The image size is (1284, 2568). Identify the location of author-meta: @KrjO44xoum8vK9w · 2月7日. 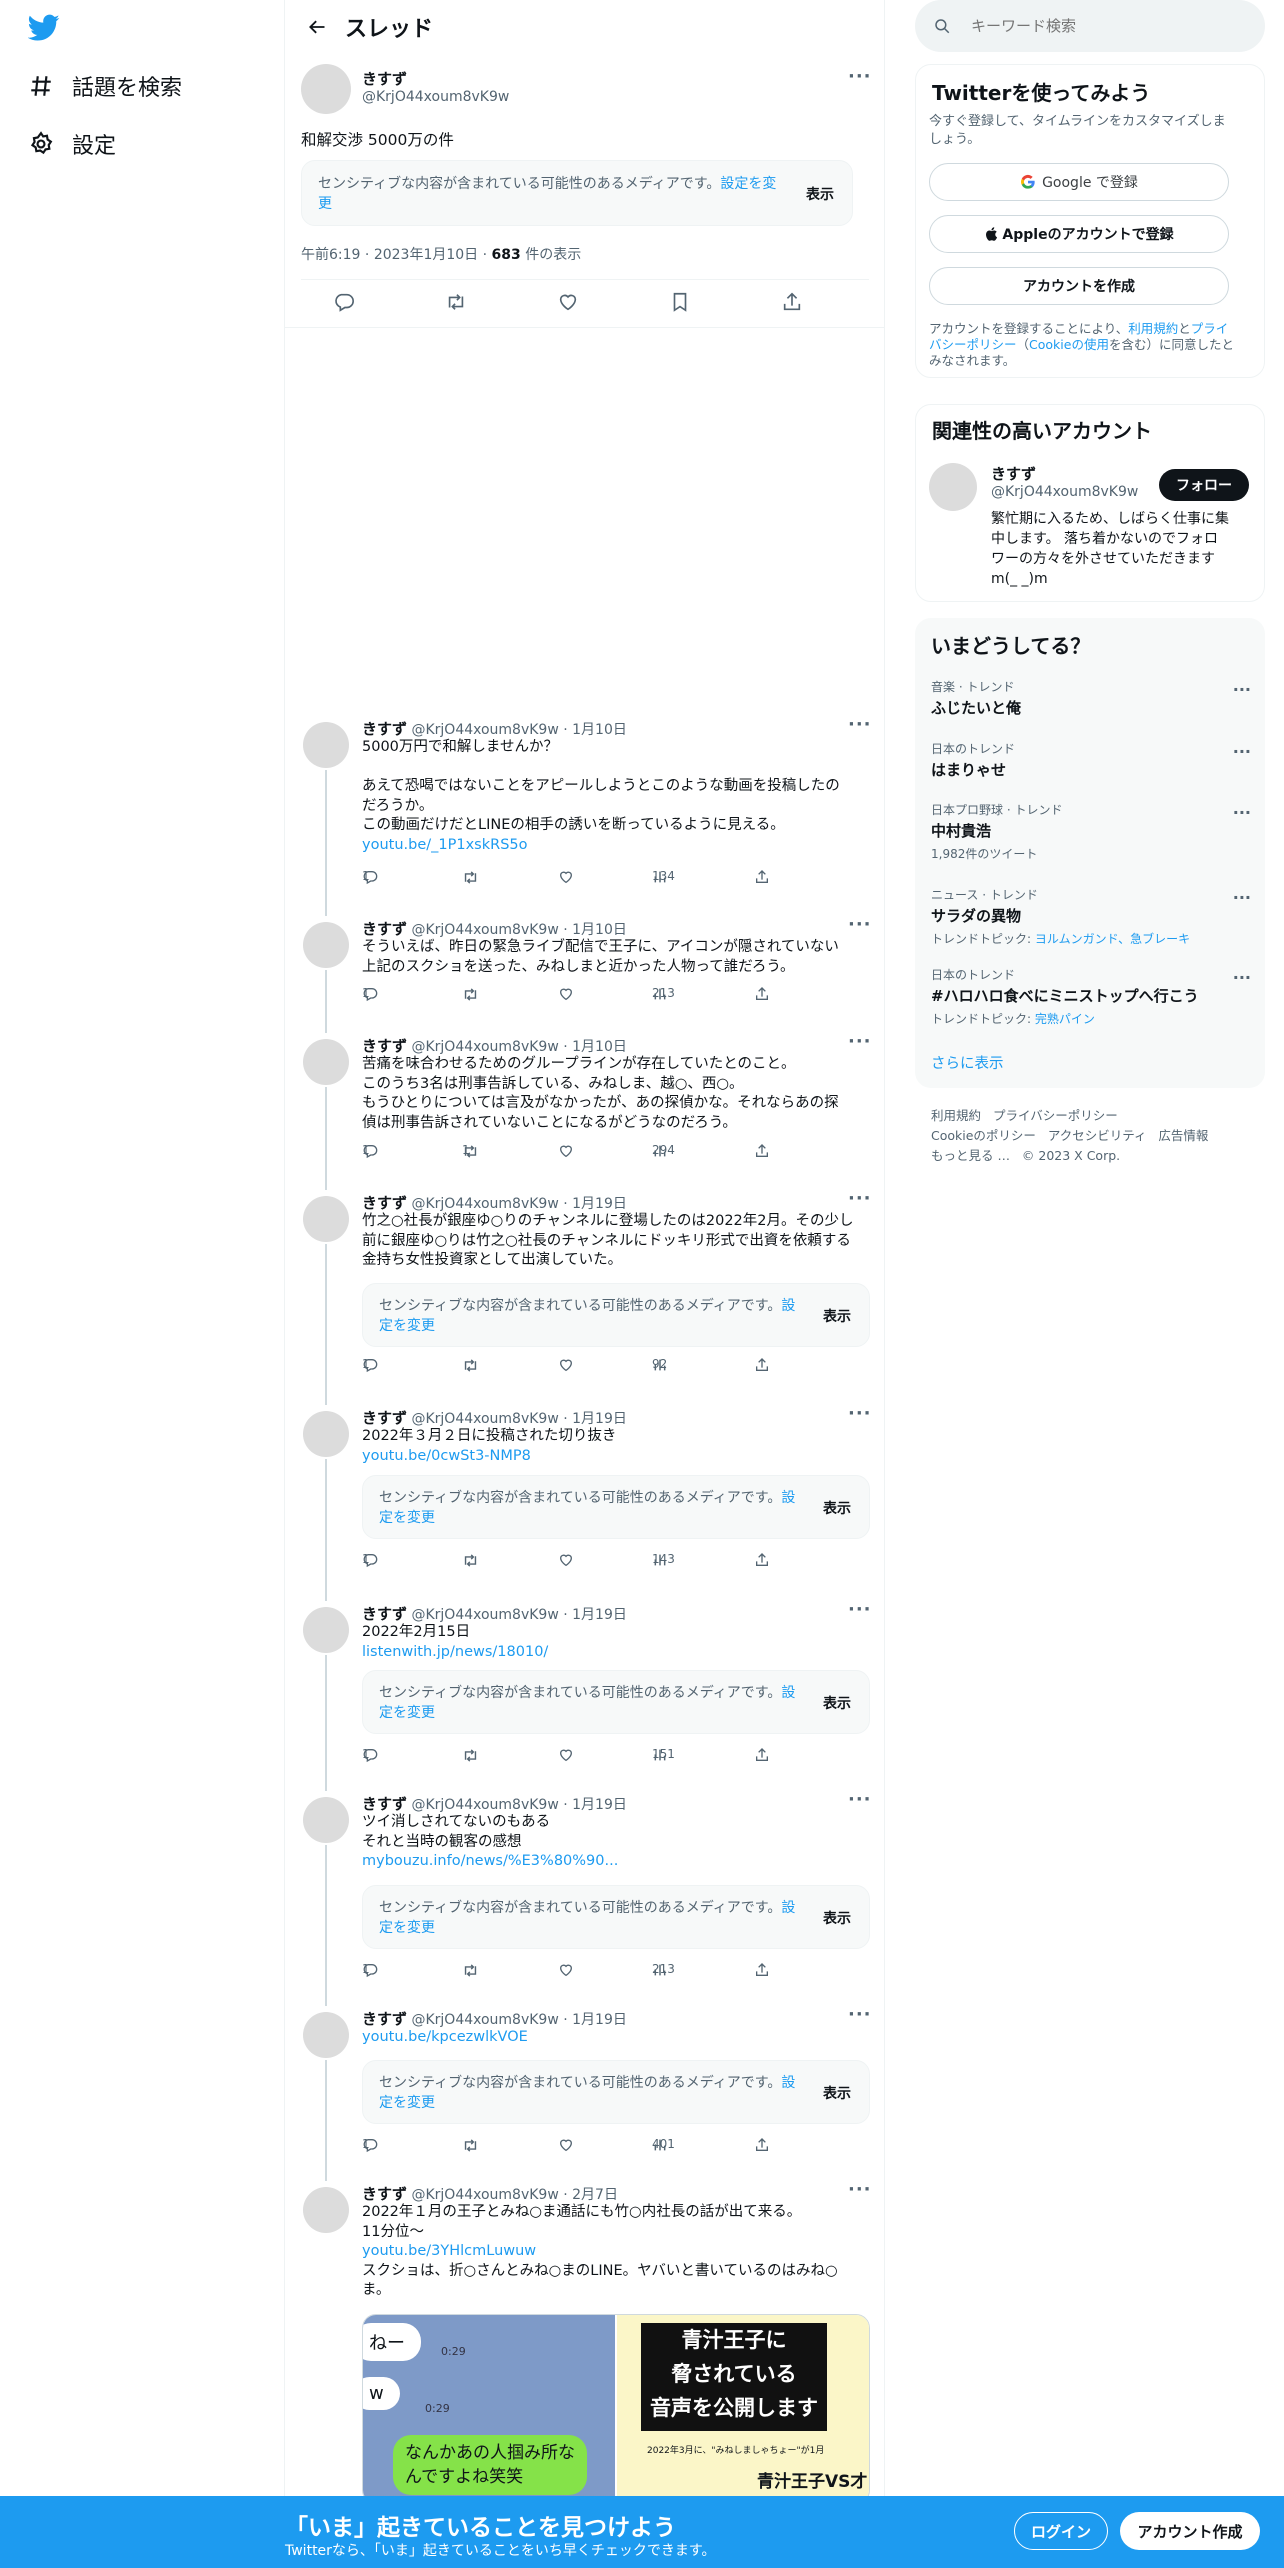
(514, 2195).